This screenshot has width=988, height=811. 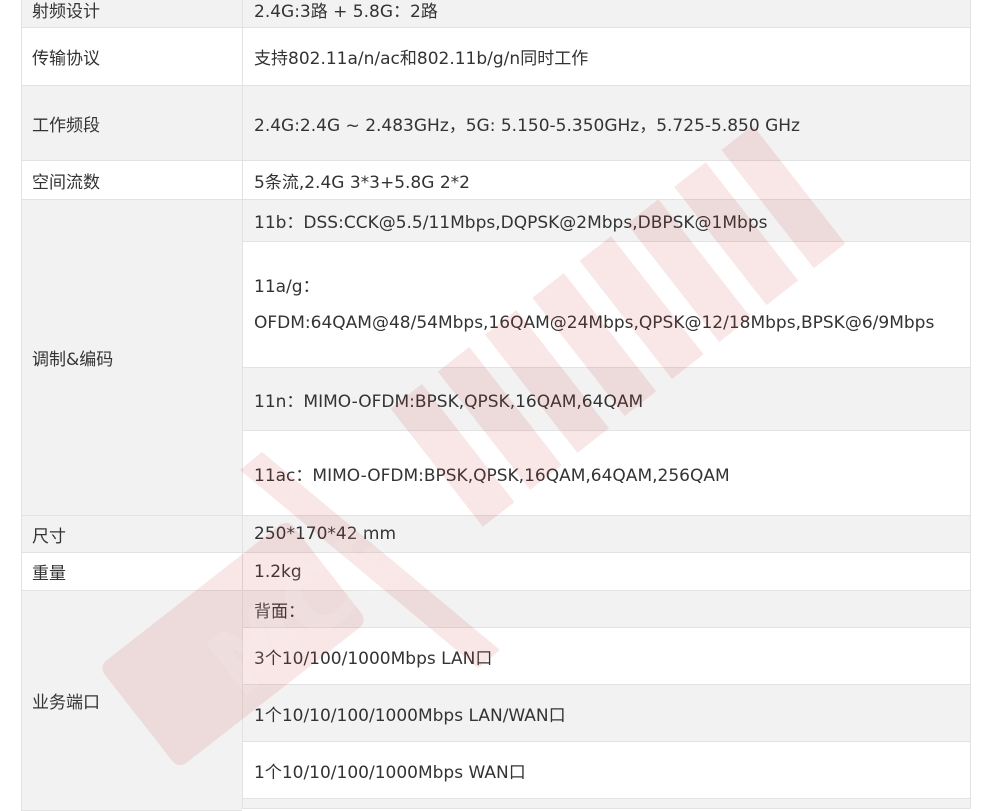 I want to click on row-label-weight: 重量, so click(x=131, y=572).